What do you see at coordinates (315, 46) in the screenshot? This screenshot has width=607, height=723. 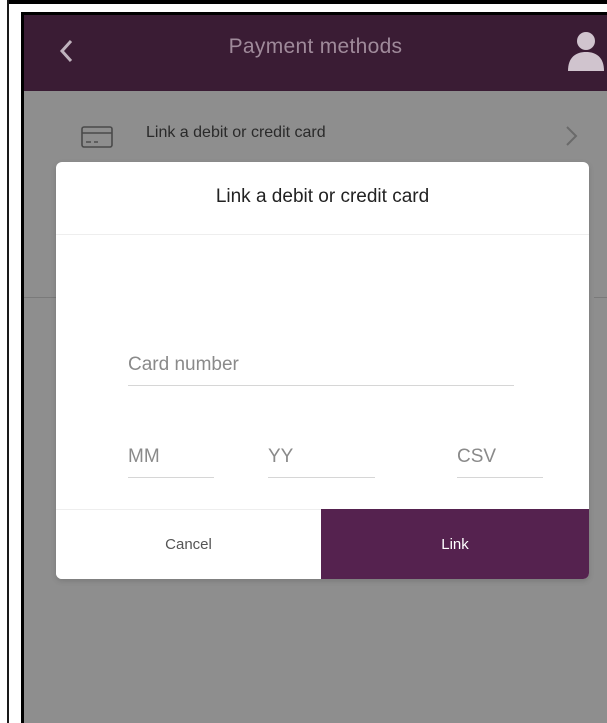 I see `page-title: Payment methods` at bounding box center [315, 46].